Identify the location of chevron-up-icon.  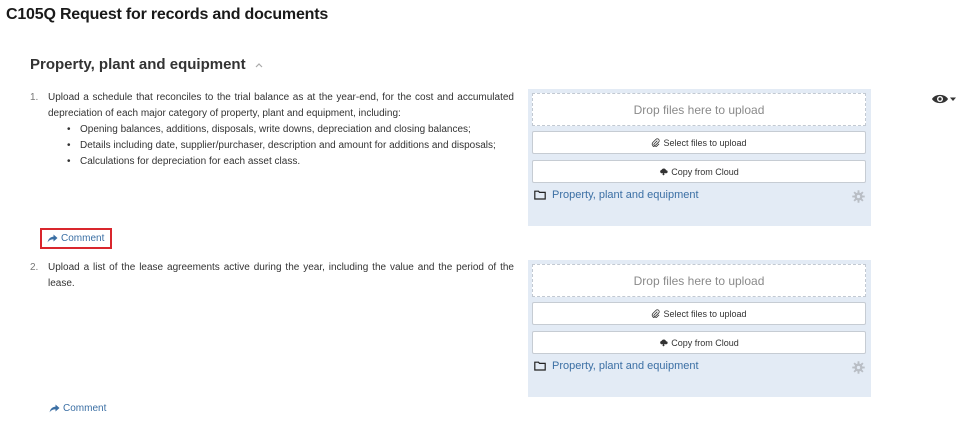
(259, 65).